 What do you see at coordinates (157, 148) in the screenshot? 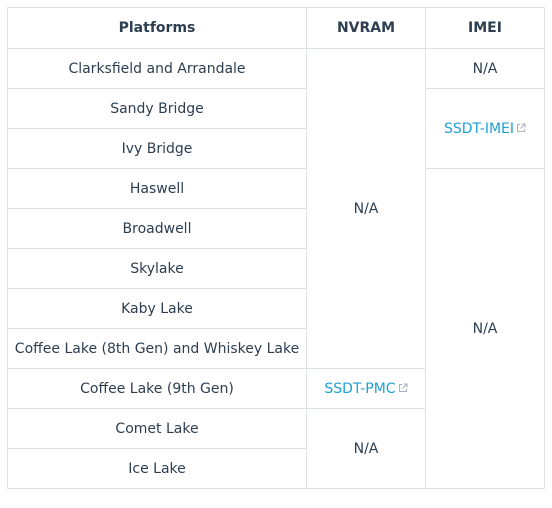
I see `platform-cell: Ivy Bridge` at bounding box center [157, 148].